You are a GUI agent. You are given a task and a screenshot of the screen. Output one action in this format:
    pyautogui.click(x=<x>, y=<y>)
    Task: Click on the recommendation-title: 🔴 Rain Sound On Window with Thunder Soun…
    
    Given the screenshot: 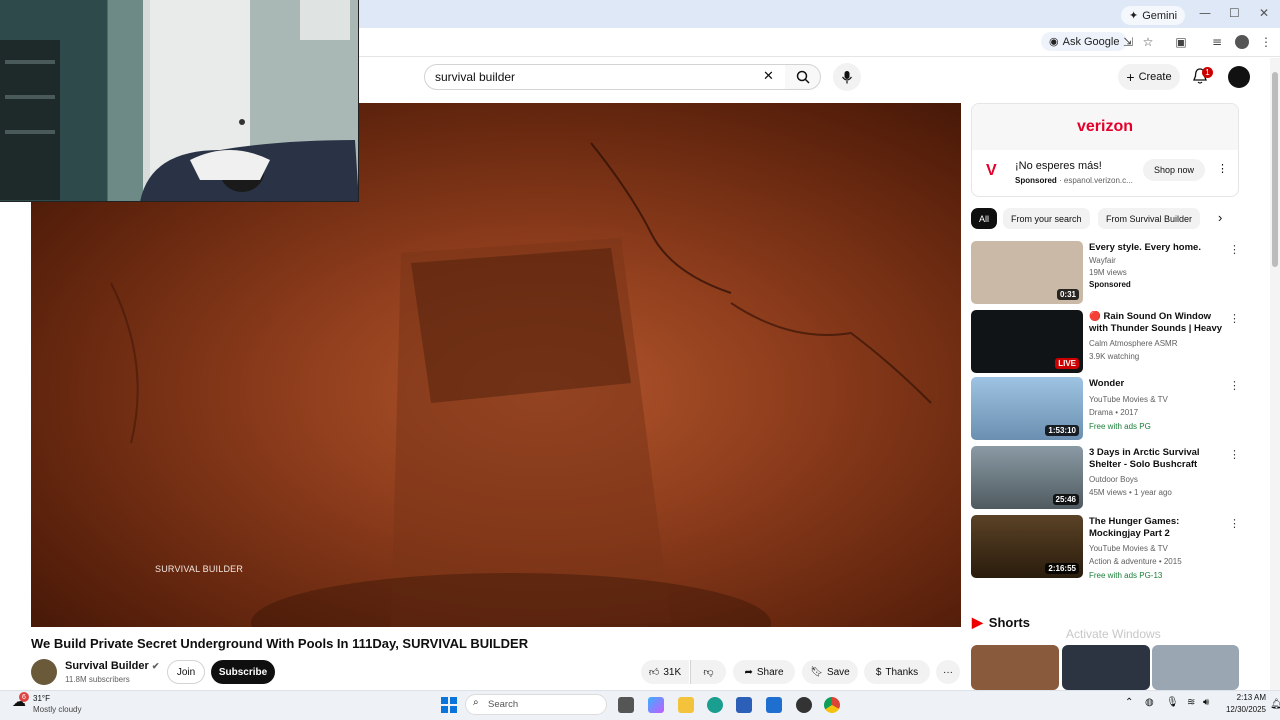 What is the action you would take?
    pyautogui.click(x=1156, y=322)
    